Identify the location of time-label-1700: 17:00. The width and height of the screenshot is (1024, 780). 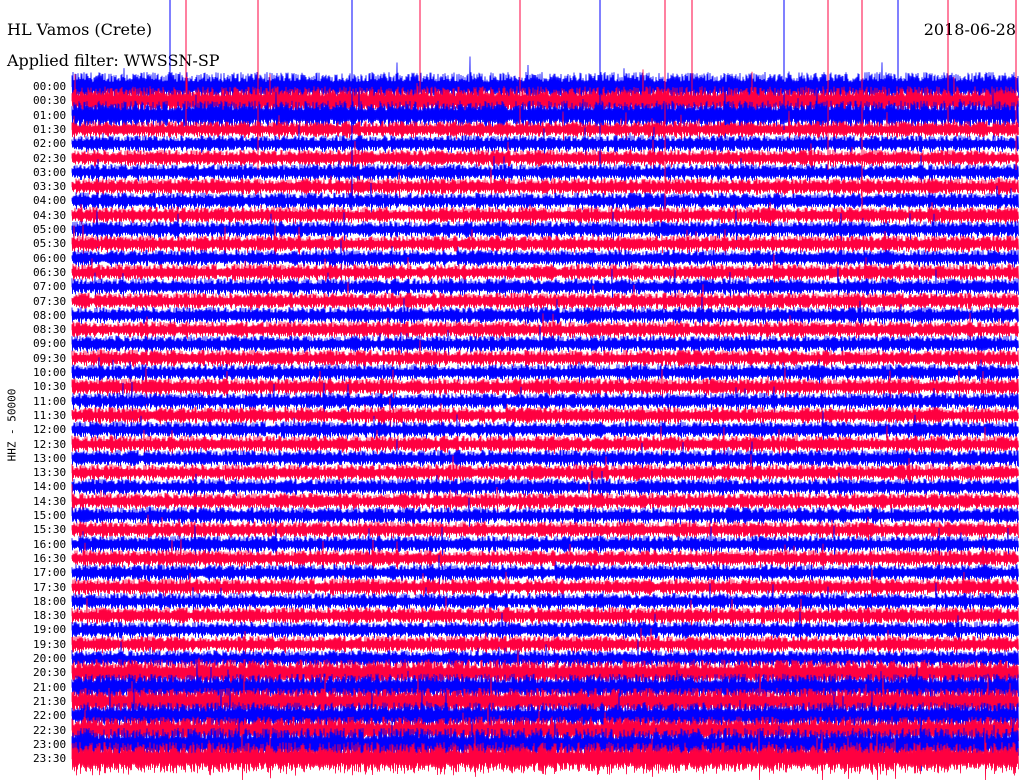
(50, 573).